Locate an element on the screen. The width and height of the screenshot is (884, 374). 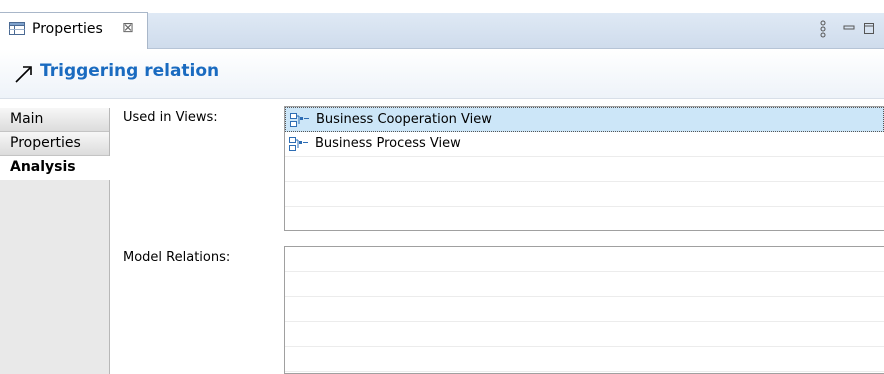
list-item: Business Process View is located at coordinates (584, 144).